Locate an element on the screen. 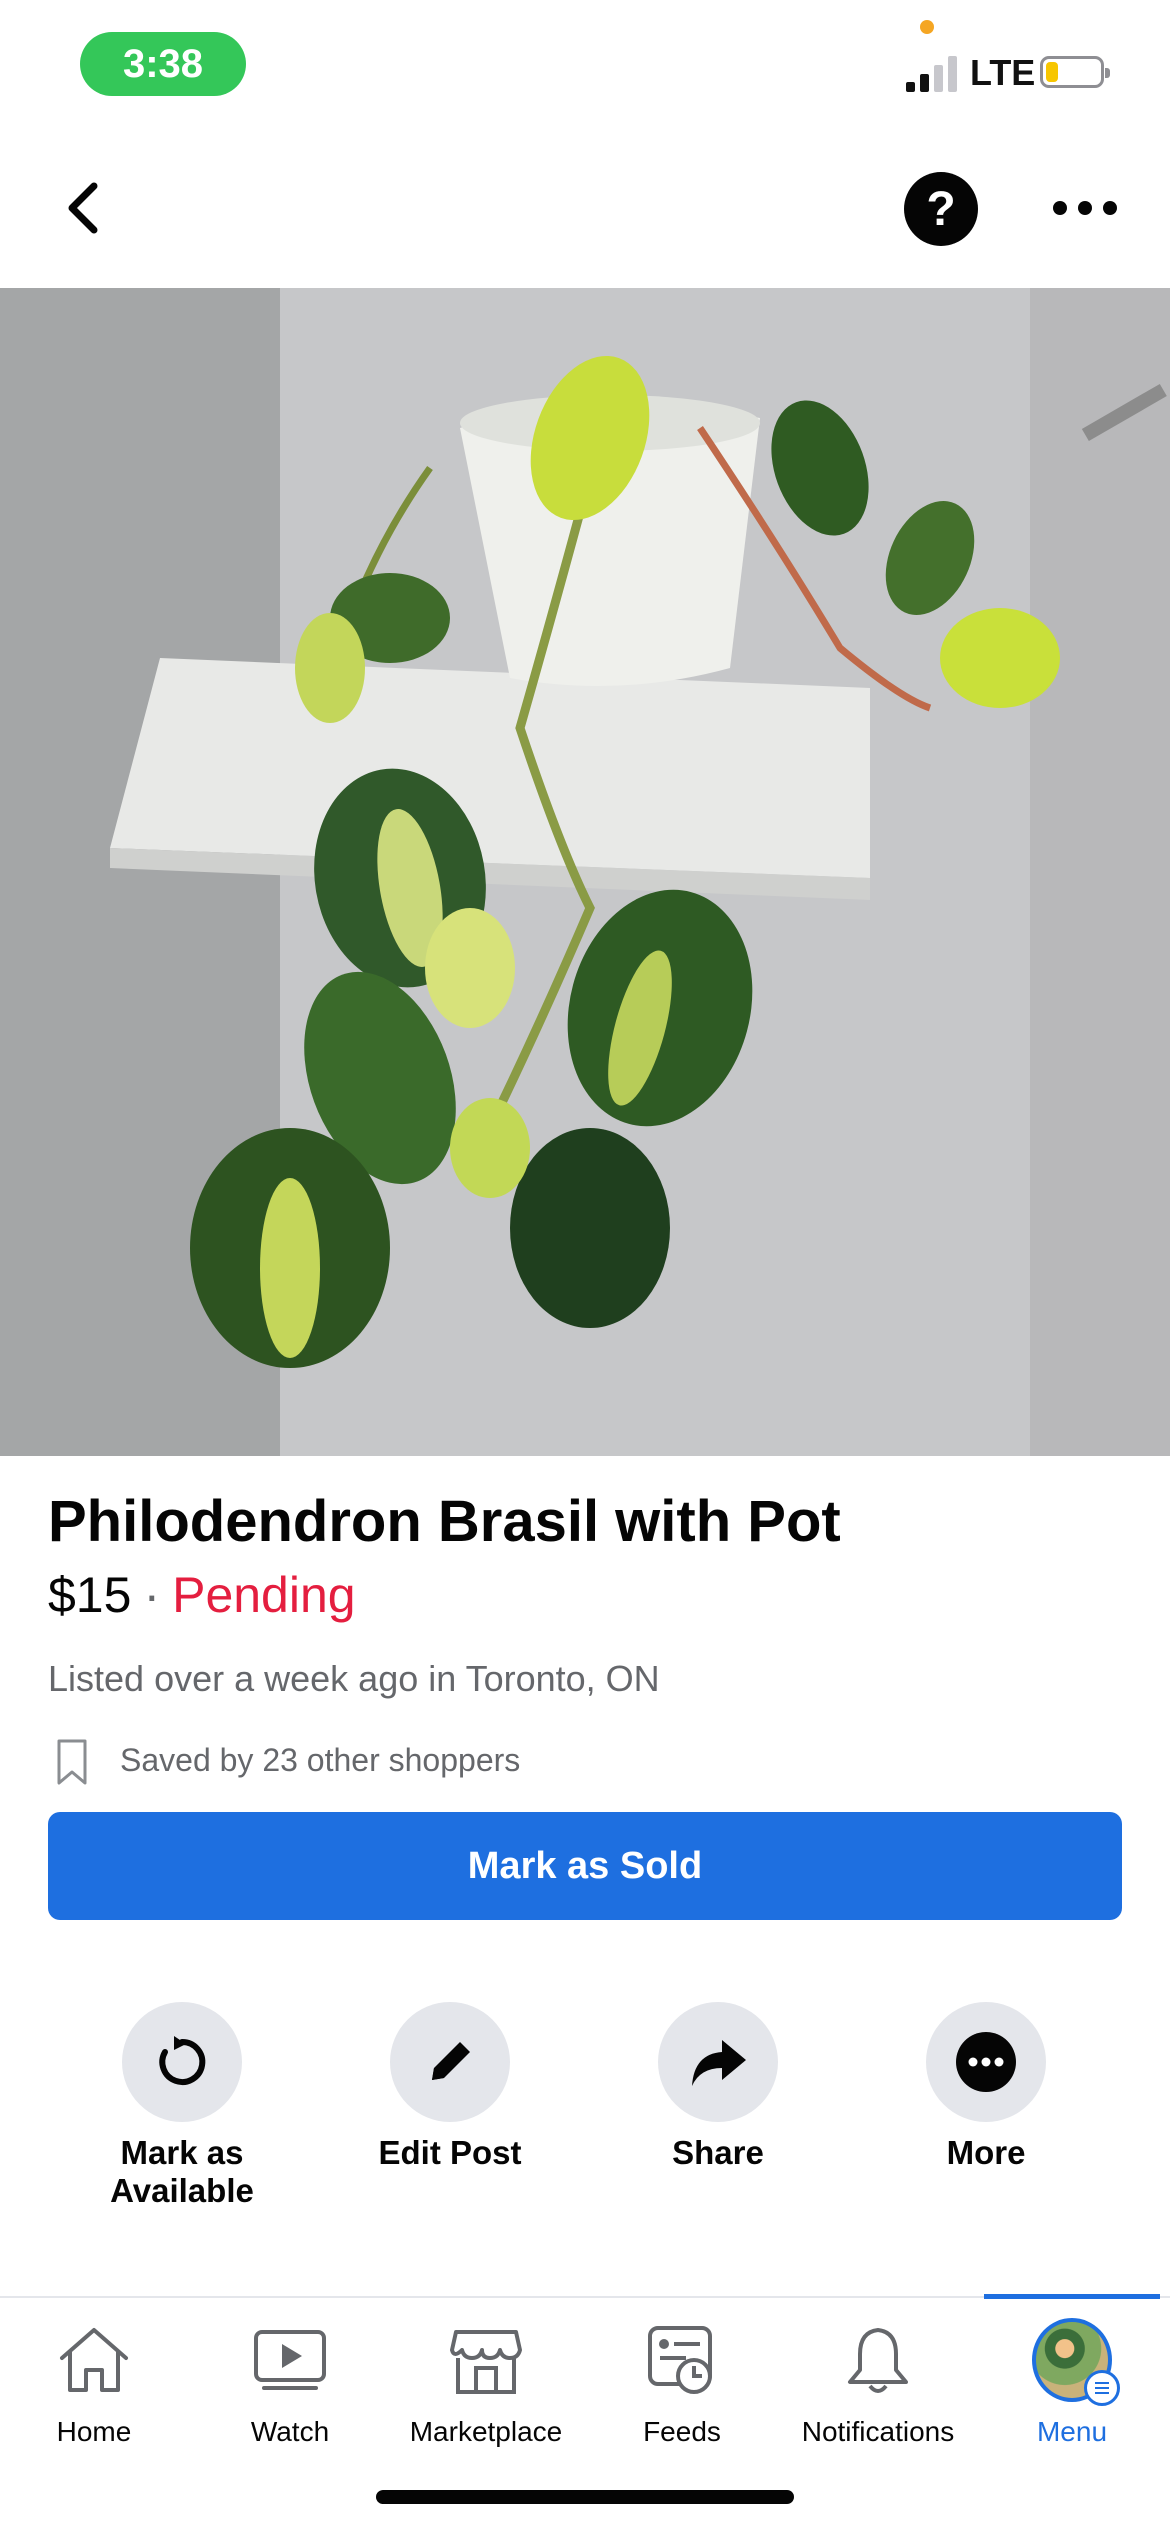 This screenshot has height=2532, width=1170. price-status-line: $15 · Pending is located at coordinates (202, 1595).